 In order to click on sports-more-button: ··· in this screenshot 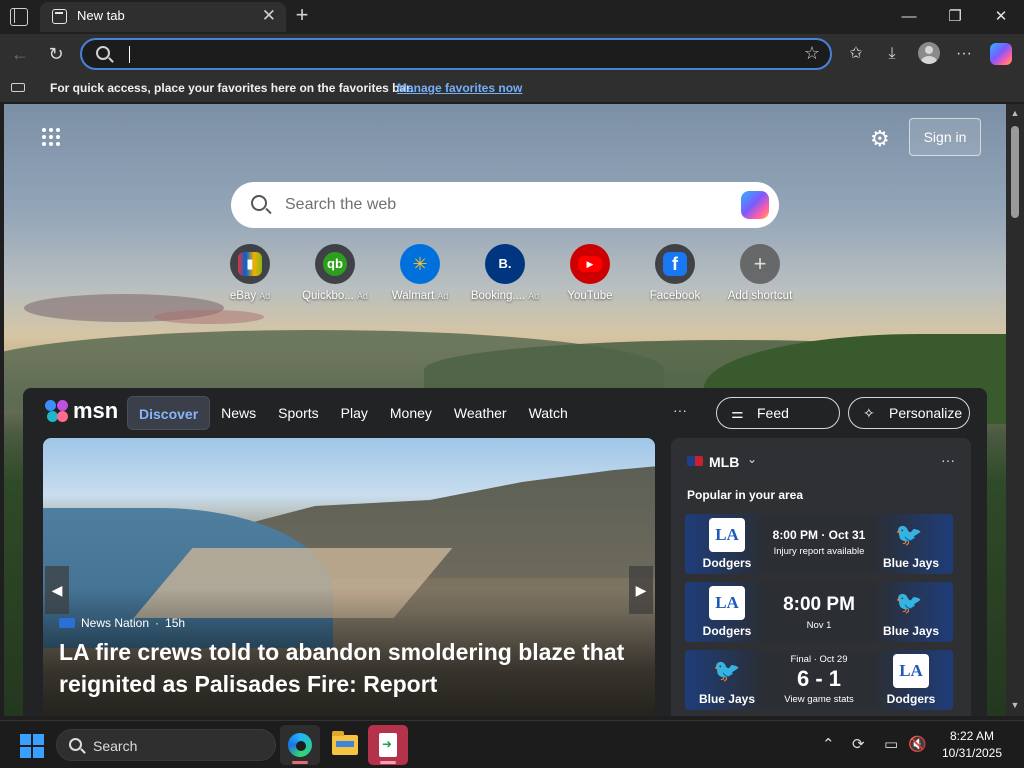, I will do `click(948, 460)`.